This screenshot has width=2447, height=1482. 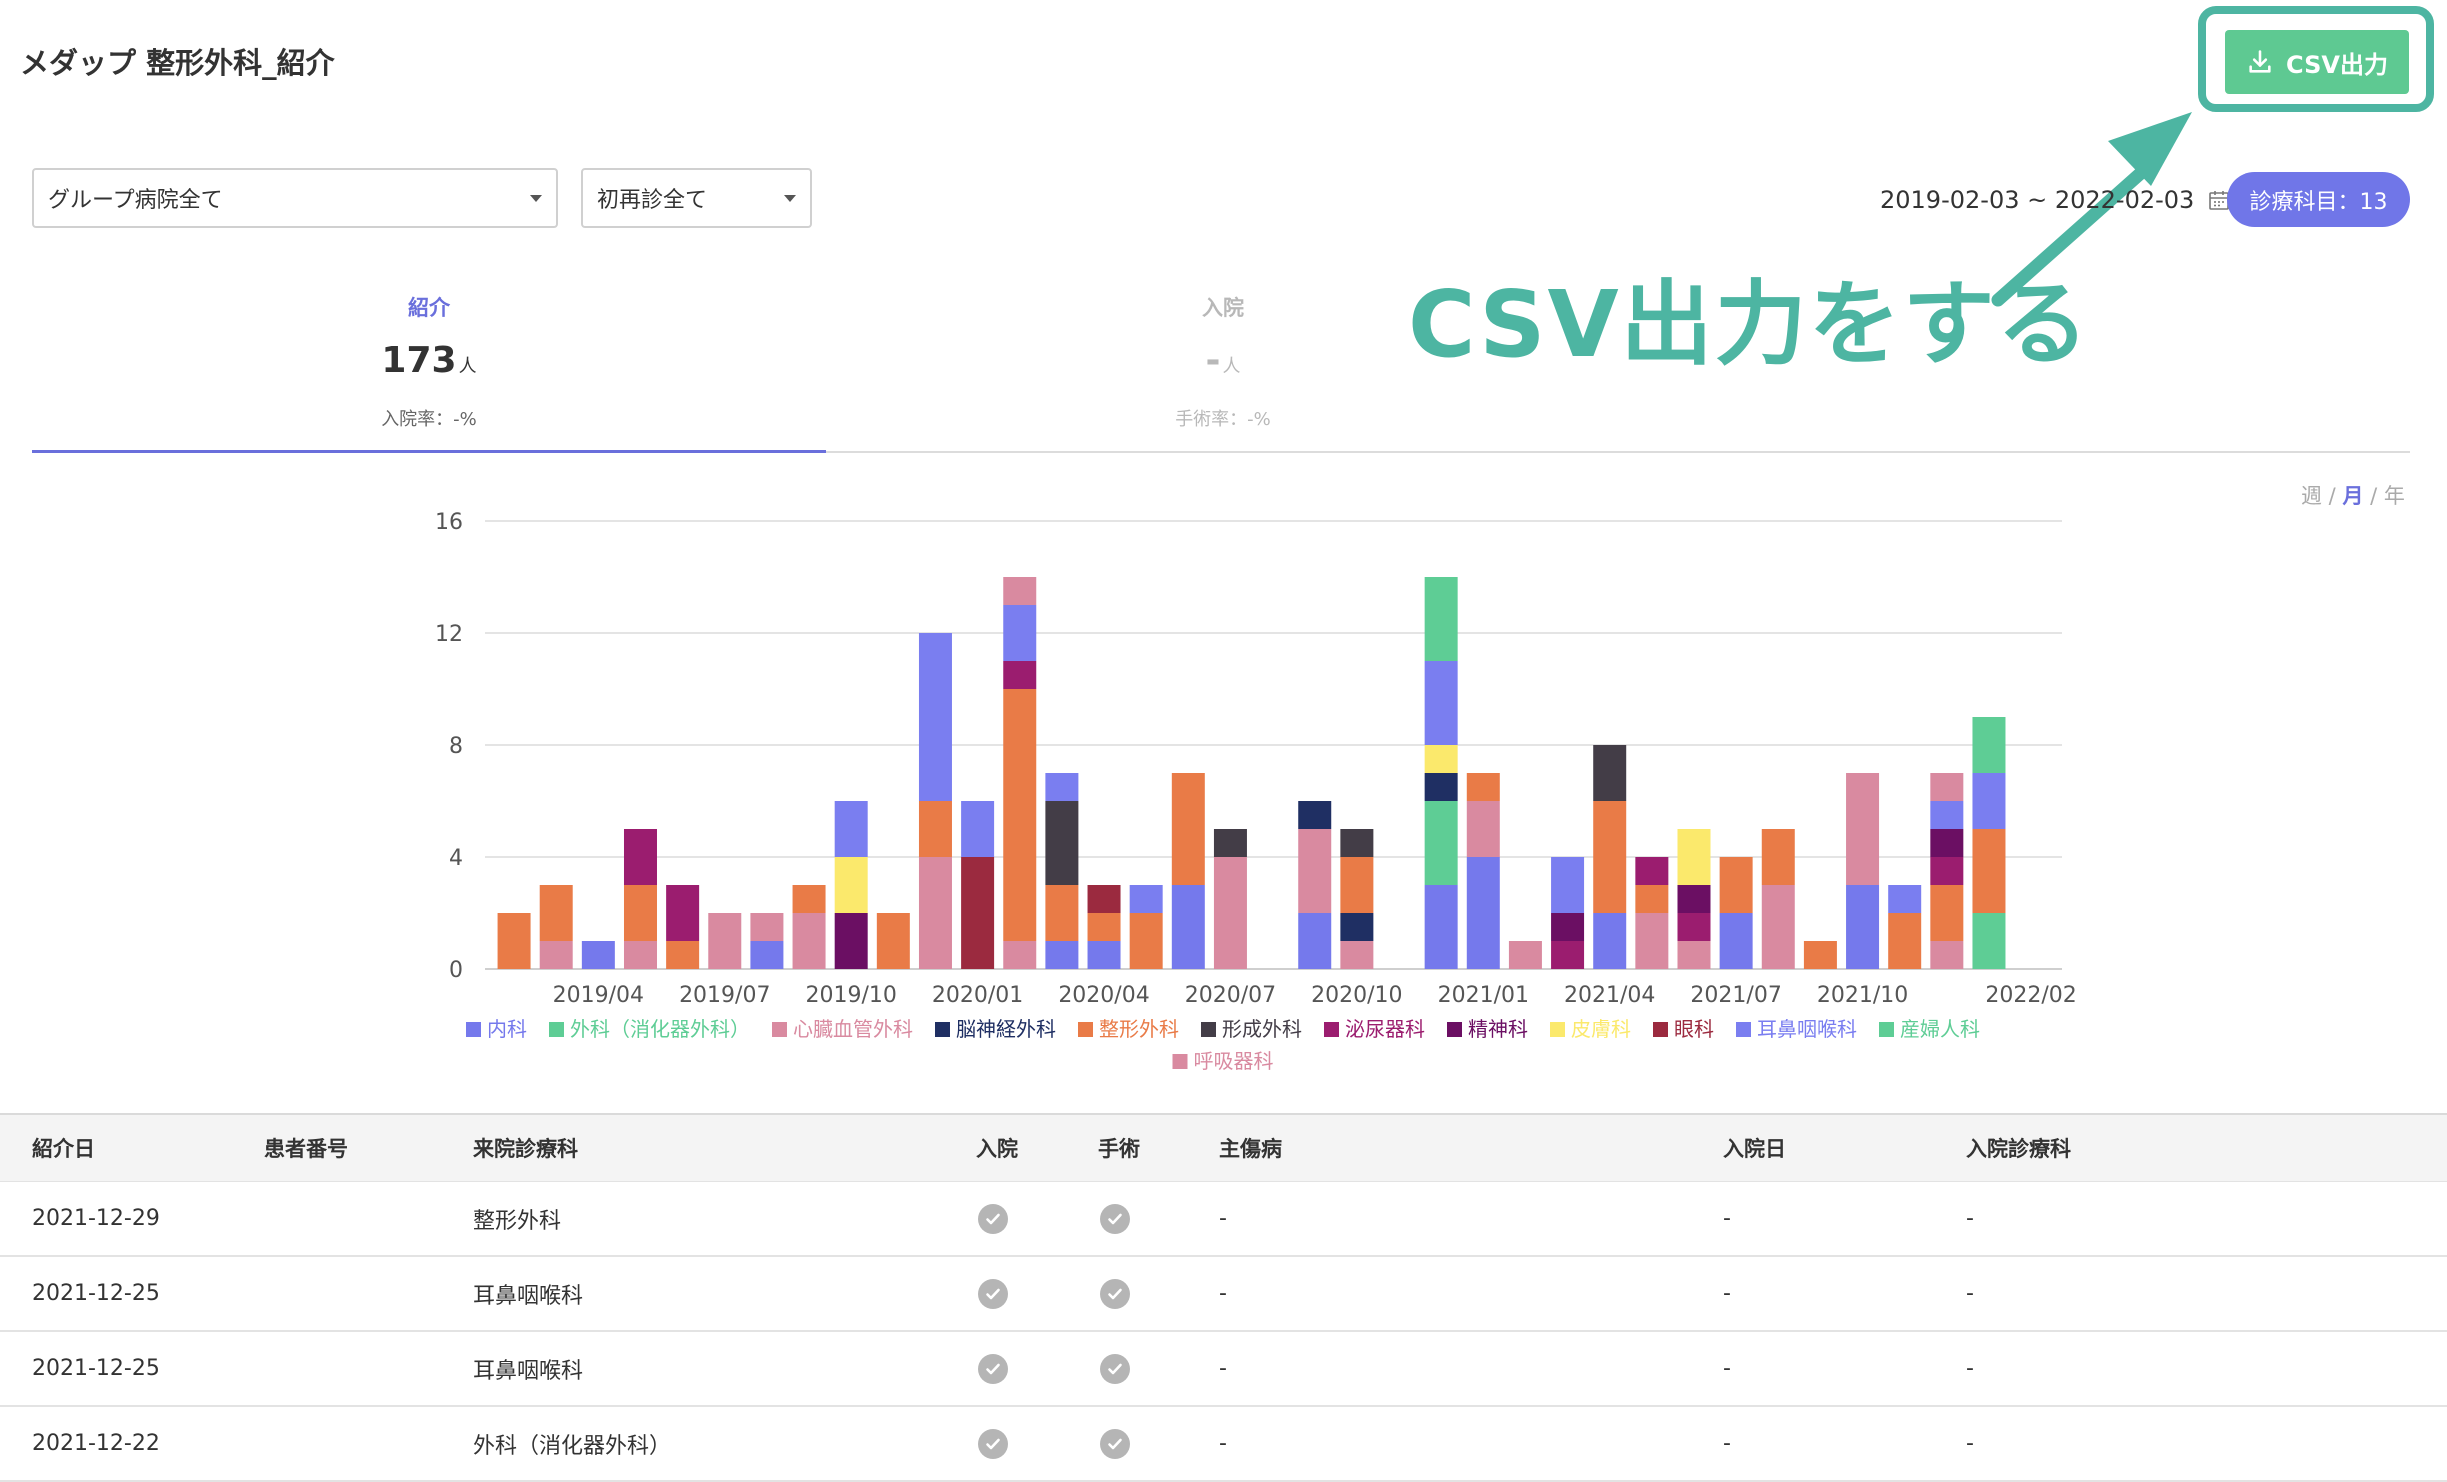 What do you see at coordinates (1807, 1029) in the screenshot?
I see `legend-label: 耳鼻咽喉科` at bounding box center [1807, 1029].